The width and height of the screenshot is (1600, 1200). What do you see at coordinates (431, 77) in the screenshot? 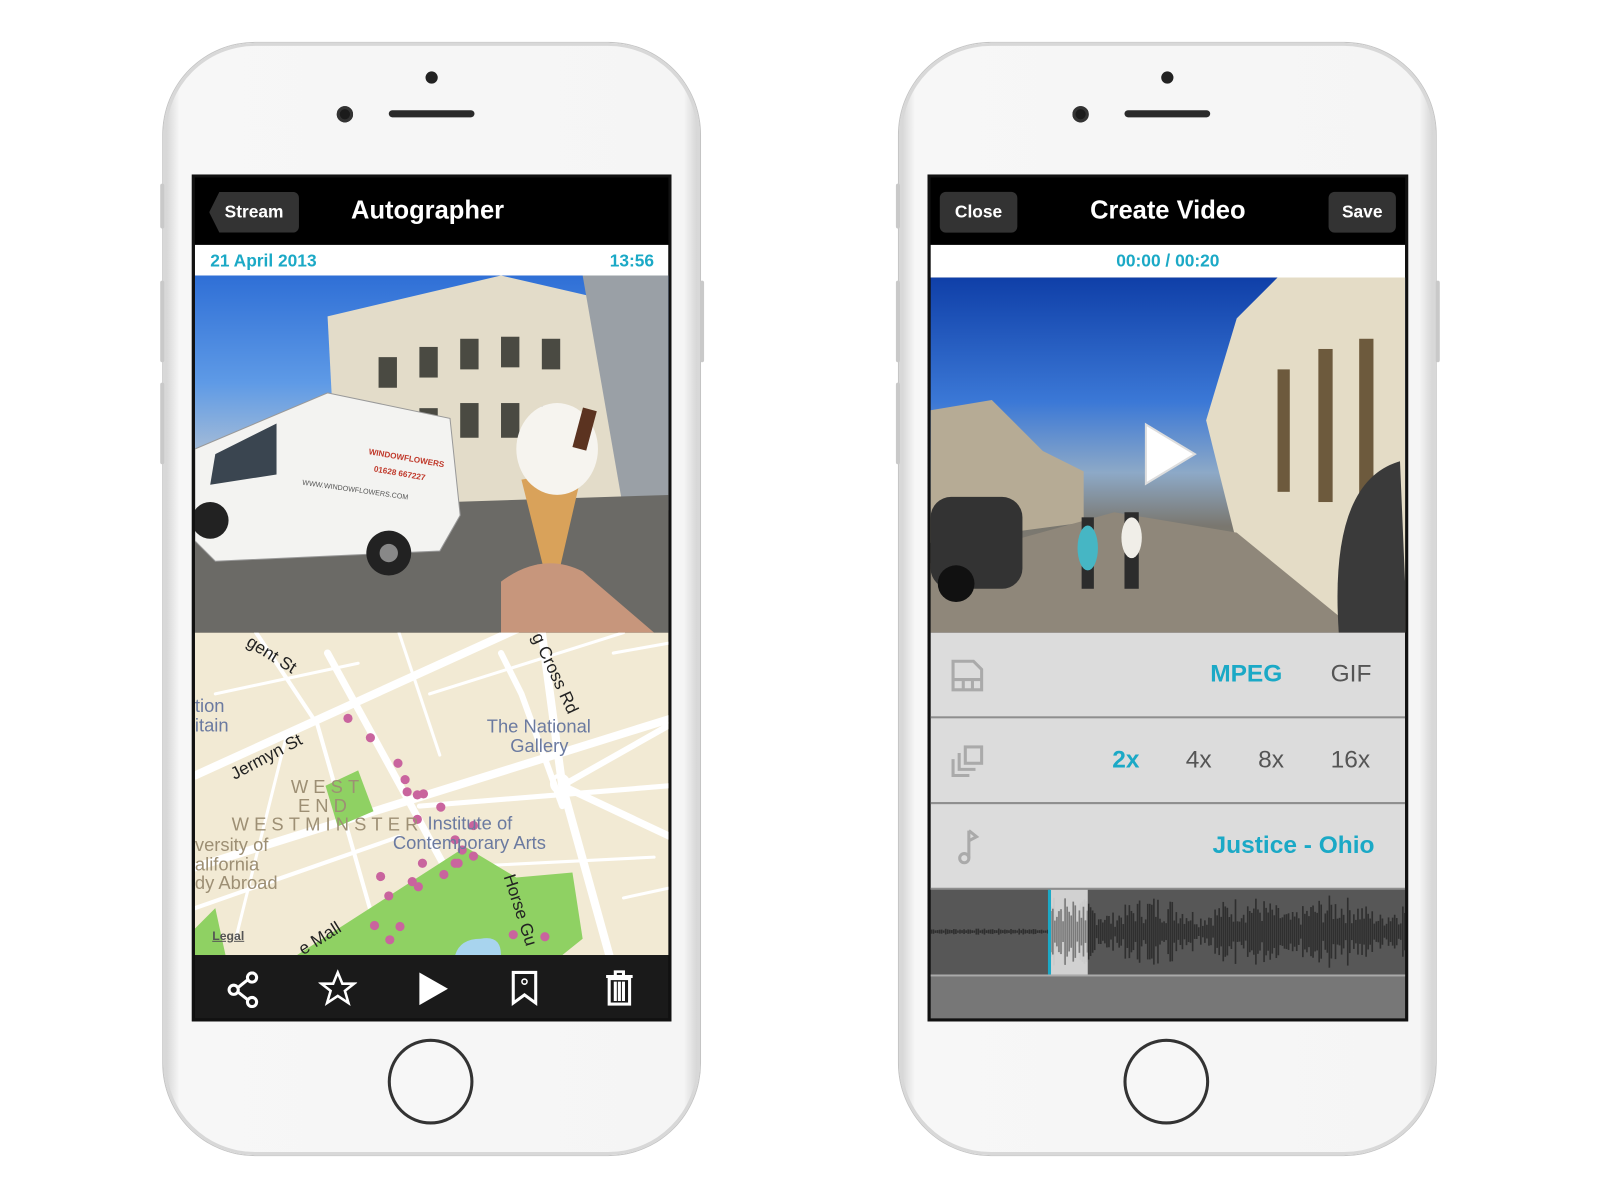
I see `proximity-sensor` at bounding box center [431, 77].